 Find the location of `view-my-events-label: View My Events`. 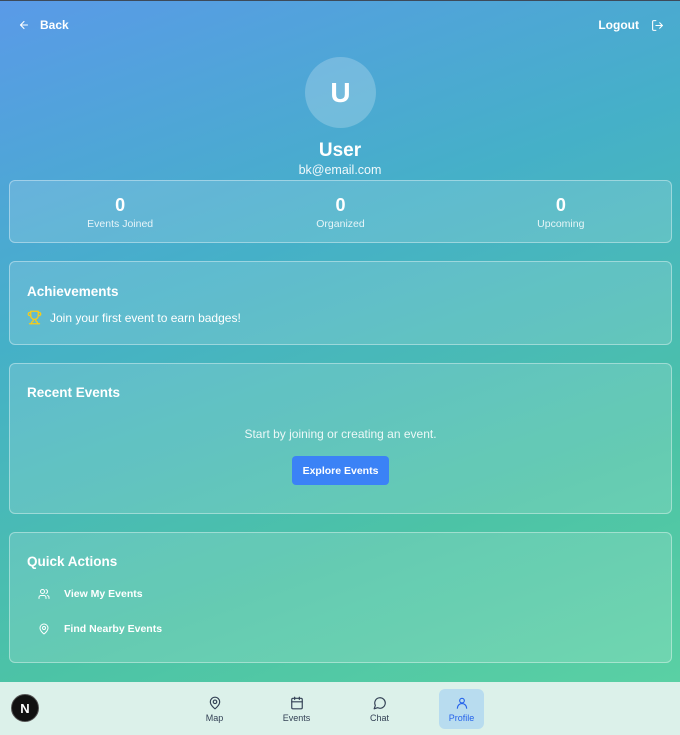

view-my-events-label: View My Events is located at coordinates (103, 594).